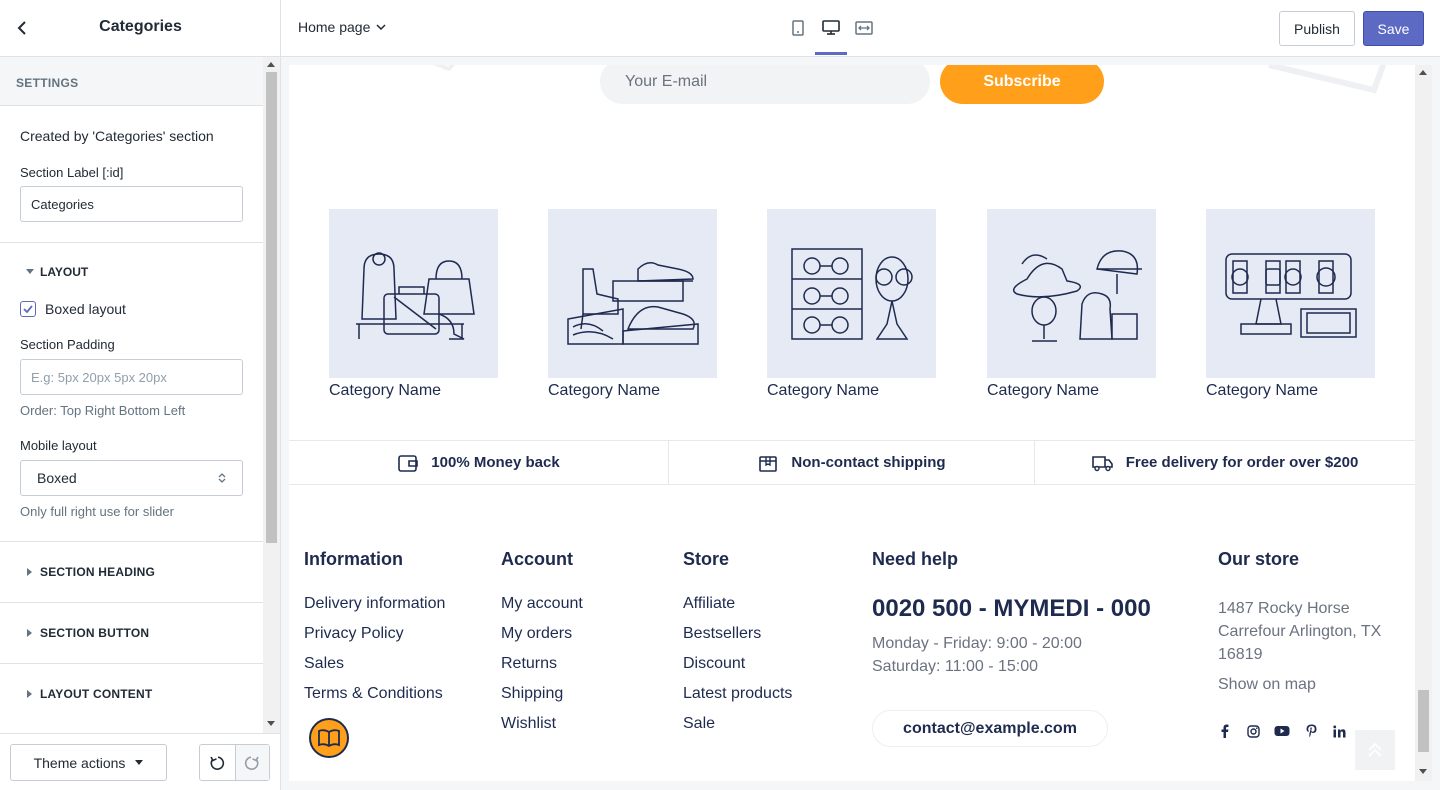 The image size is (1440, 790). I want to click on theme-actions-button: Theme actions, so click(88, 762).